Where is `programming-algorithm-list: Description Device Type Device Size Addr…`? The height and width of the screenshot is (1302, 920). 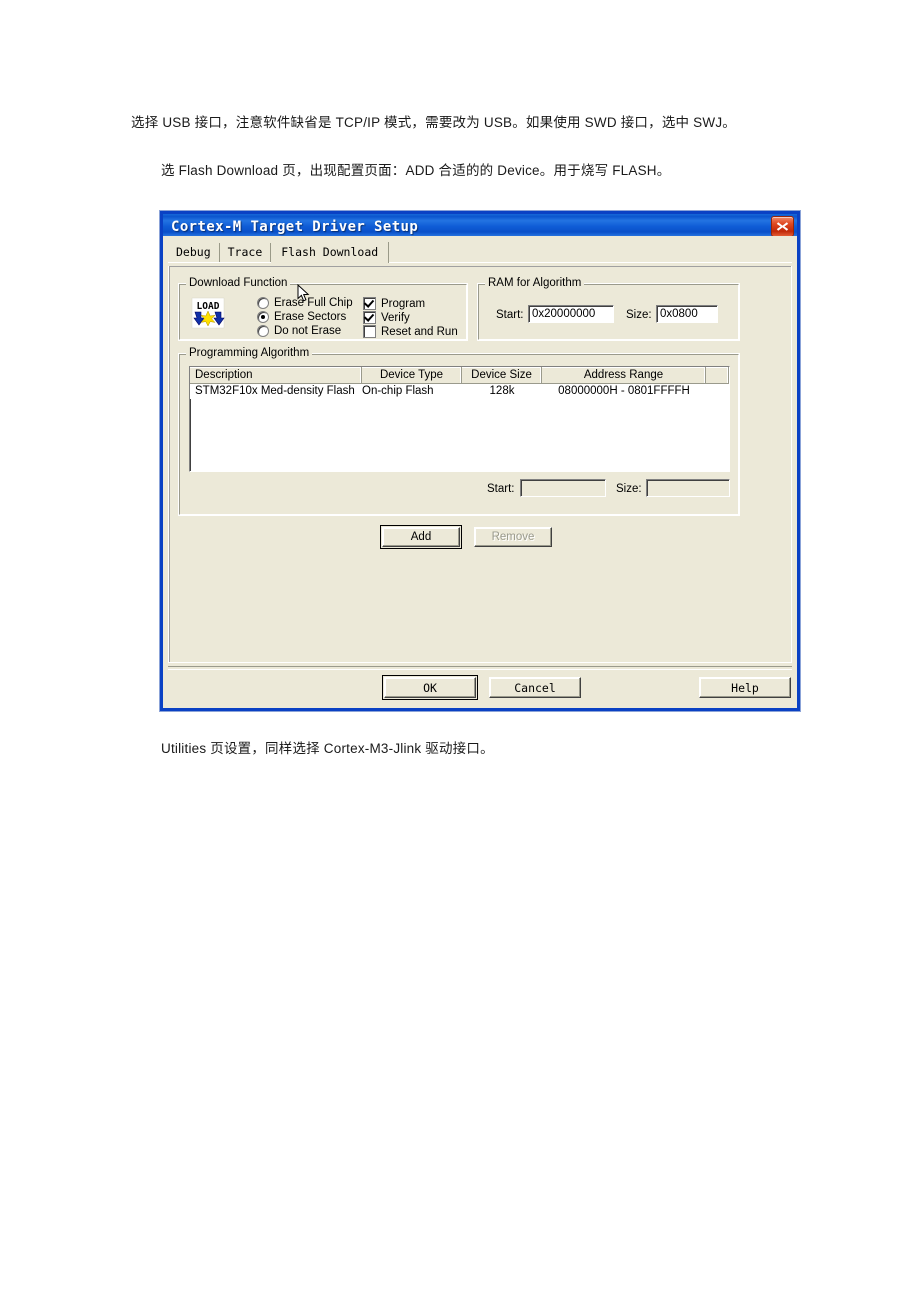 programming-algorithm-list: Description Device Type Device Size Addr… is located at coordinates (459, 419).